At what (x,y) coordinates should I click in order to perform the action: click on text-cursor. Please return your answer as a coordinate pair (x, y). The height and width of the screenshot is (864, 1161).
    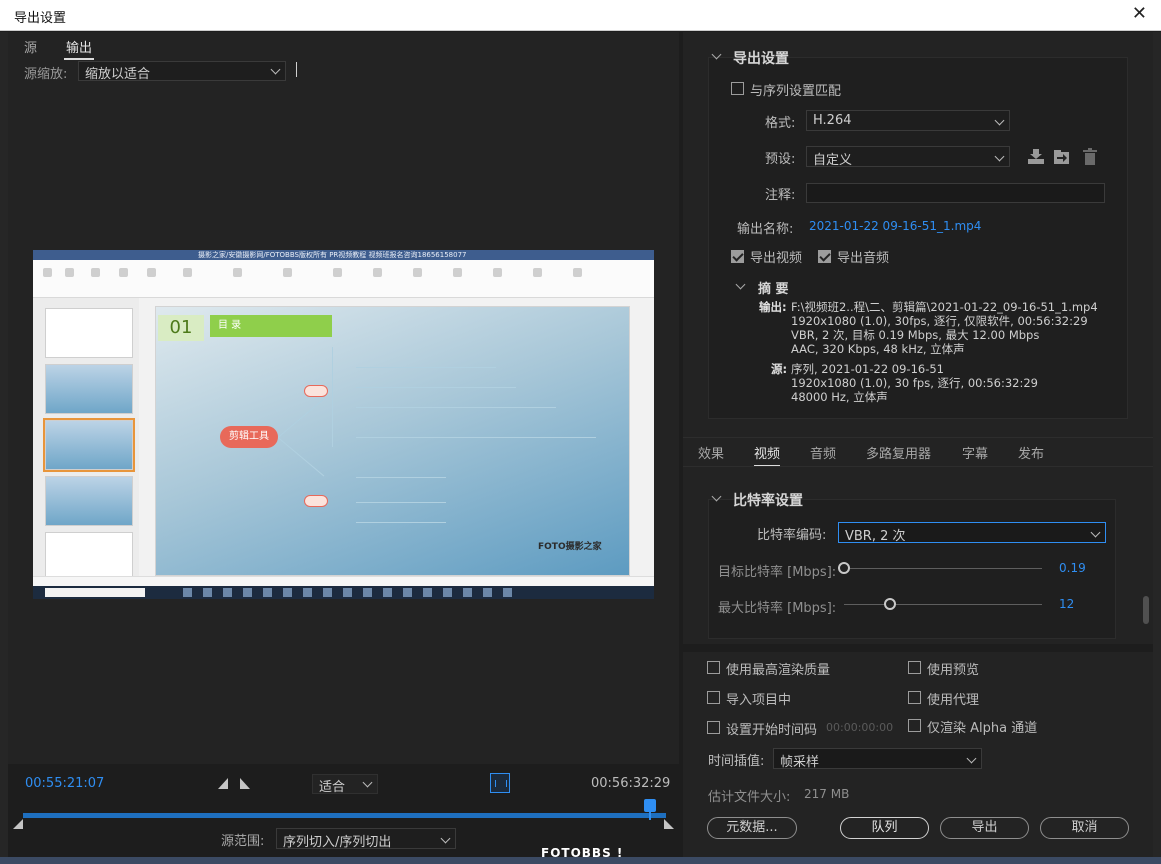
    Looking at the image, I should click on (296, 69).